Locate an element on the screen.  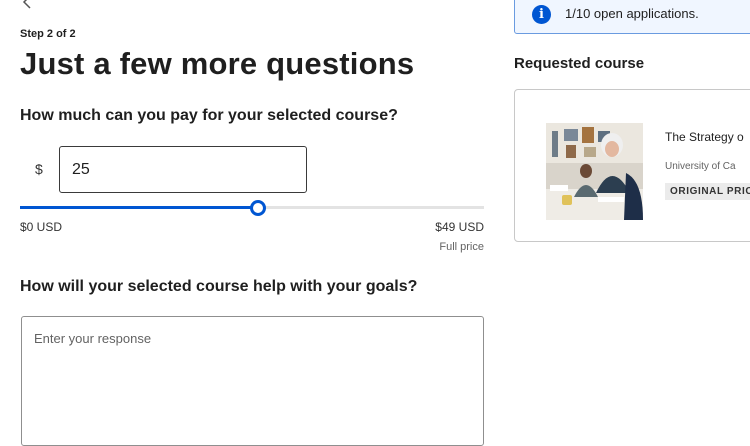
applications-banner: i 1/10 open applications. is located at coordinates (632, 17).